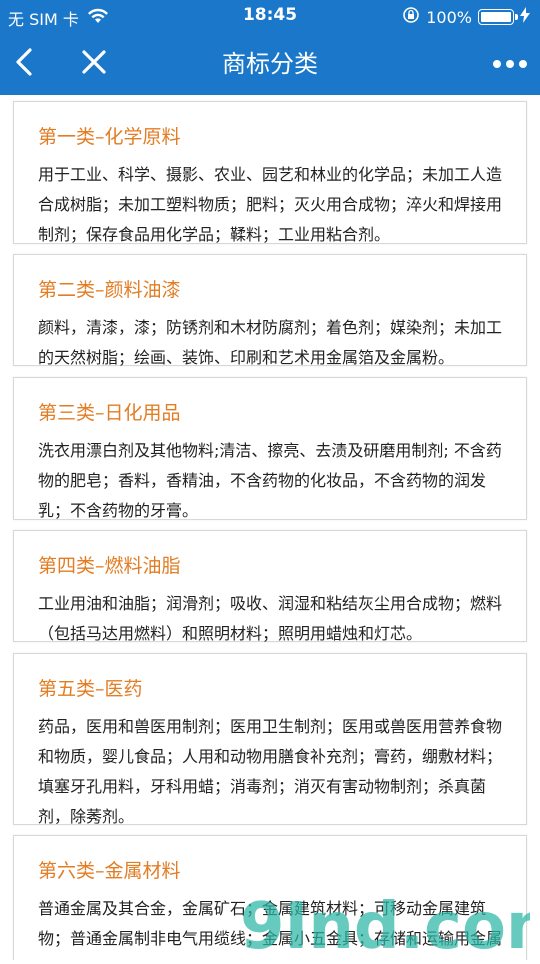 The height and width of the screenshot is (964, 540). Describe the element at coordinates (109, 871) in the screenshot. I see `category-title: 第六类–金属材料` at that location.